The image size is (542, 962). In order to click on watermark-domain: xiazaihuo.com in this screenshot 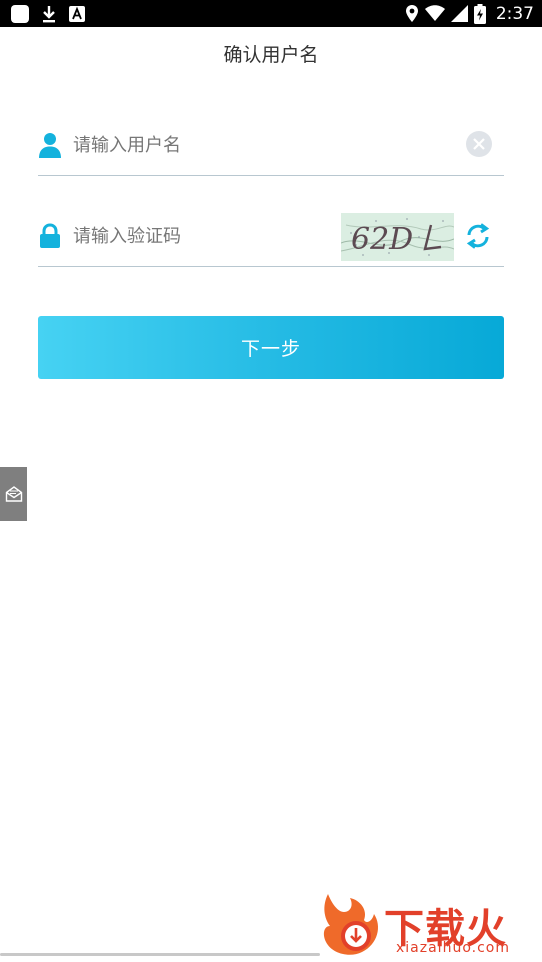, I will do `click(453, 948)`.